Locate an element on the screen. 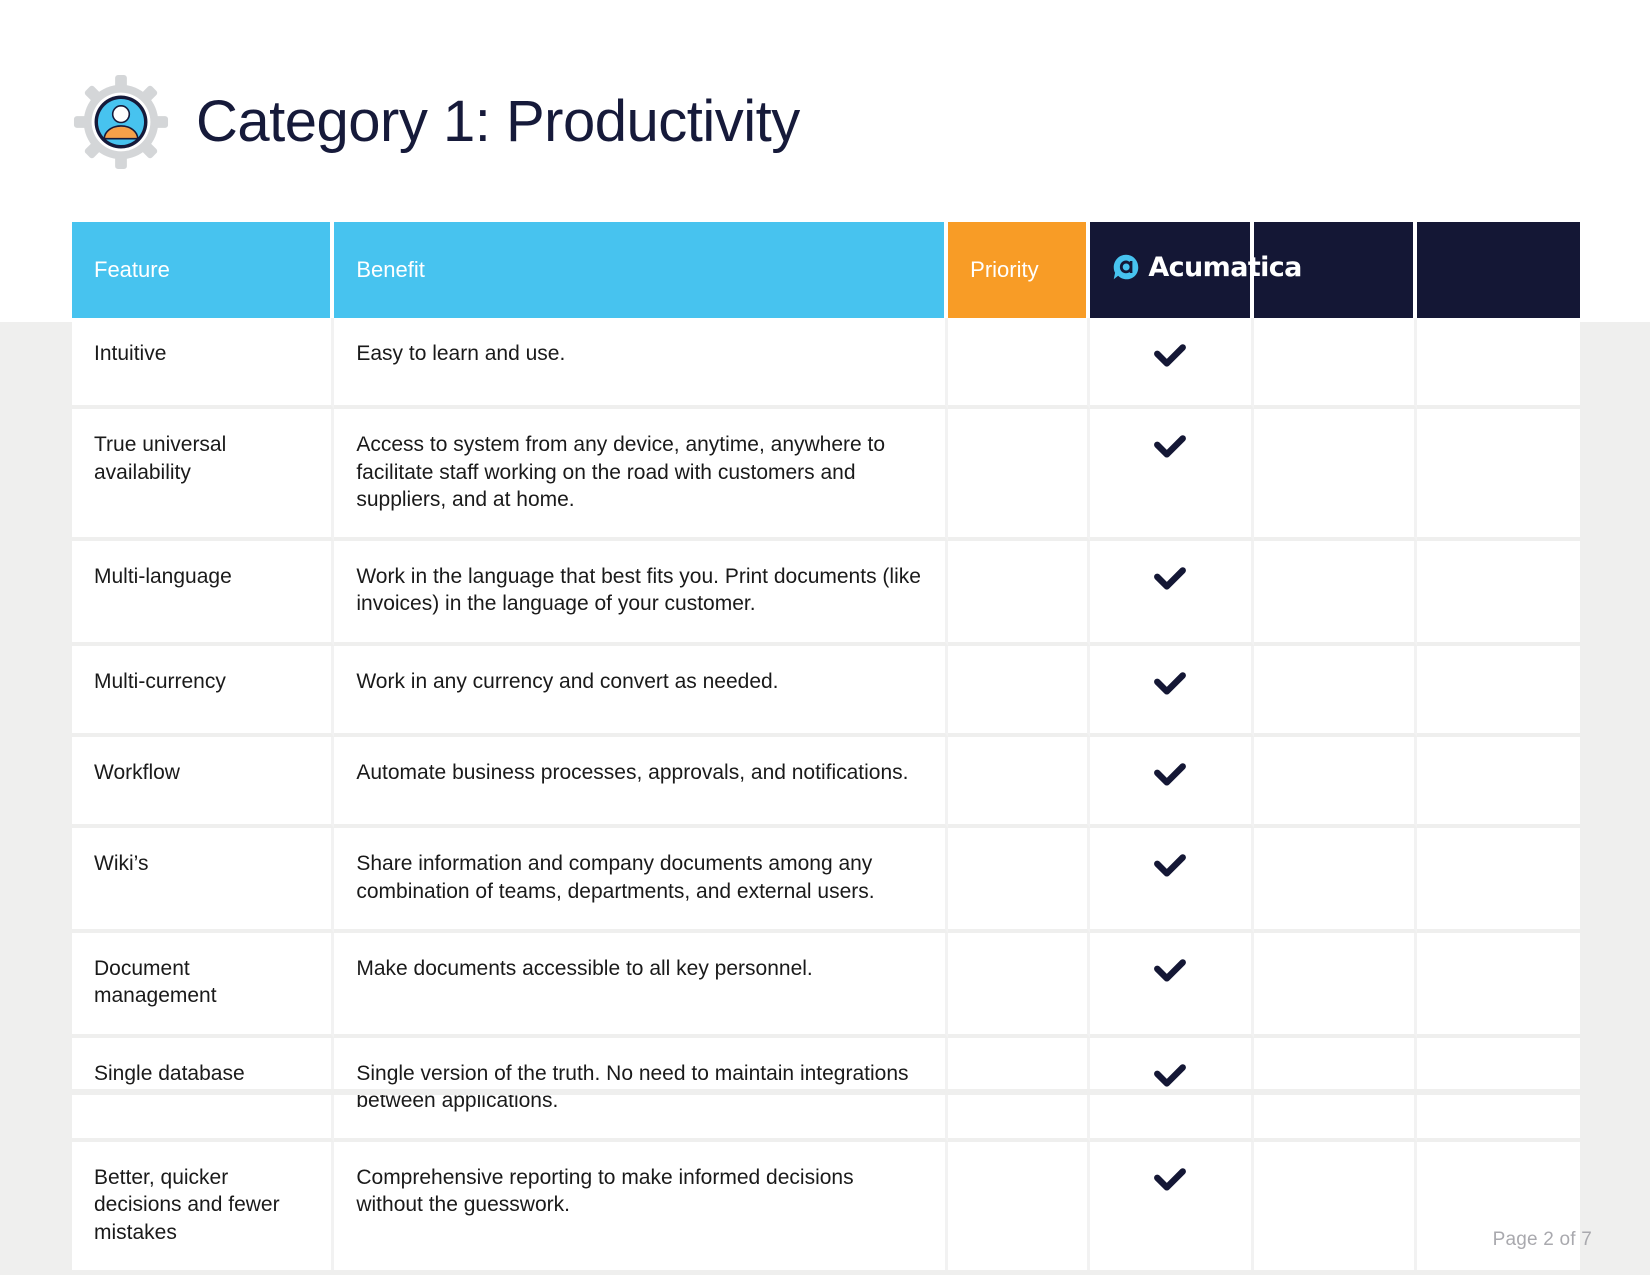  acumatica-wordmark: Acumatica is located at coordinates (1225, 267).